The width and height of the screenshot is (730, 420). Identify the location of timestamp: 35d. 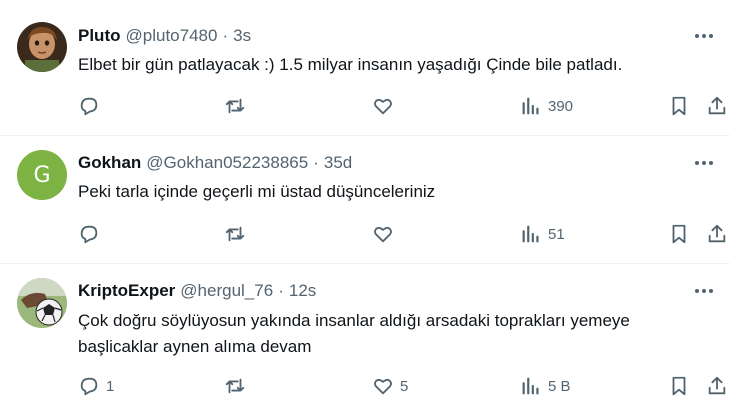
(338, 163).